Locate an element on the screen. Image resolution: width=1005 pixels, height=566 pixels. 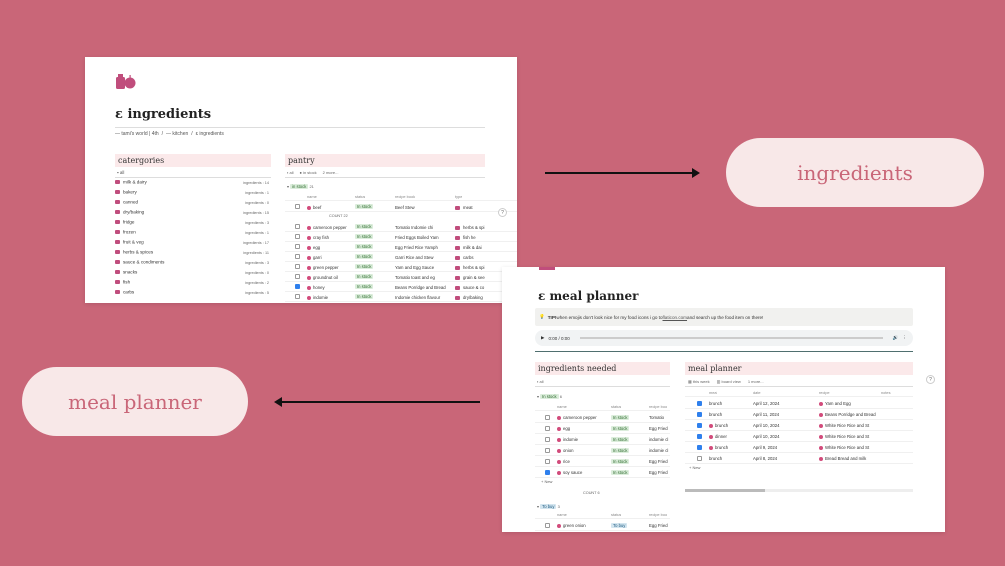
table-row: onion In stock indomie cl is located at coordinates (602, 450).